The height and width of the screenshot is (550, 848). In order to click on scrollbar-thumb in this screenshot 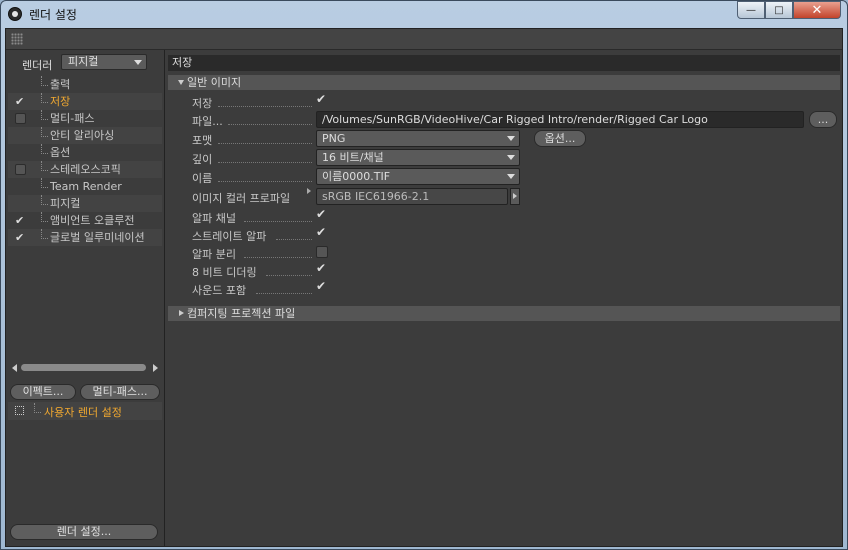, I will do `click(83, 367)`.